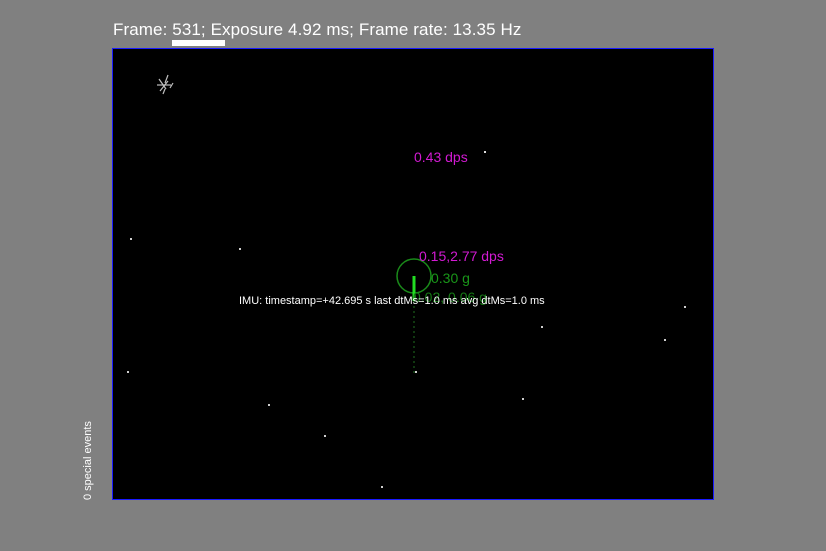 This screenshot has height=551, width=826. What do you see at coordinates (461, 256) in the screenshot?
I see `gyro-tilt-roll-rate: 0.15,2.77 dps` at bounding box center [461, 256].